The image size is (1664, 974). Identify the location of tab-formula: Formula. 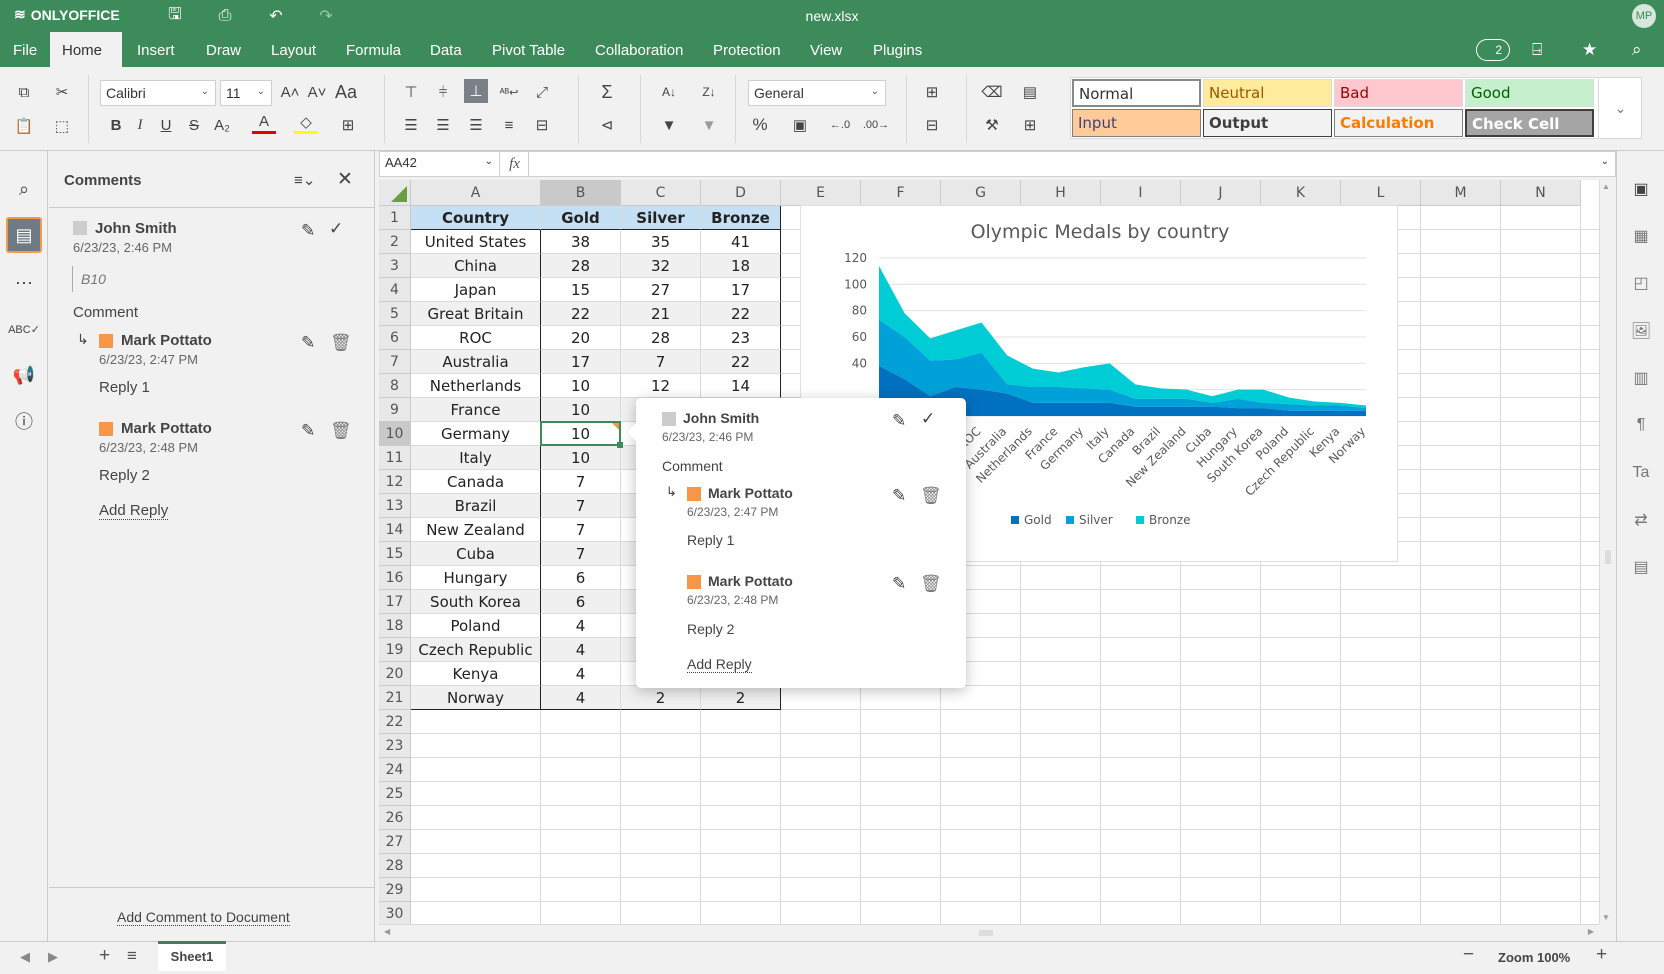
(373, 49).